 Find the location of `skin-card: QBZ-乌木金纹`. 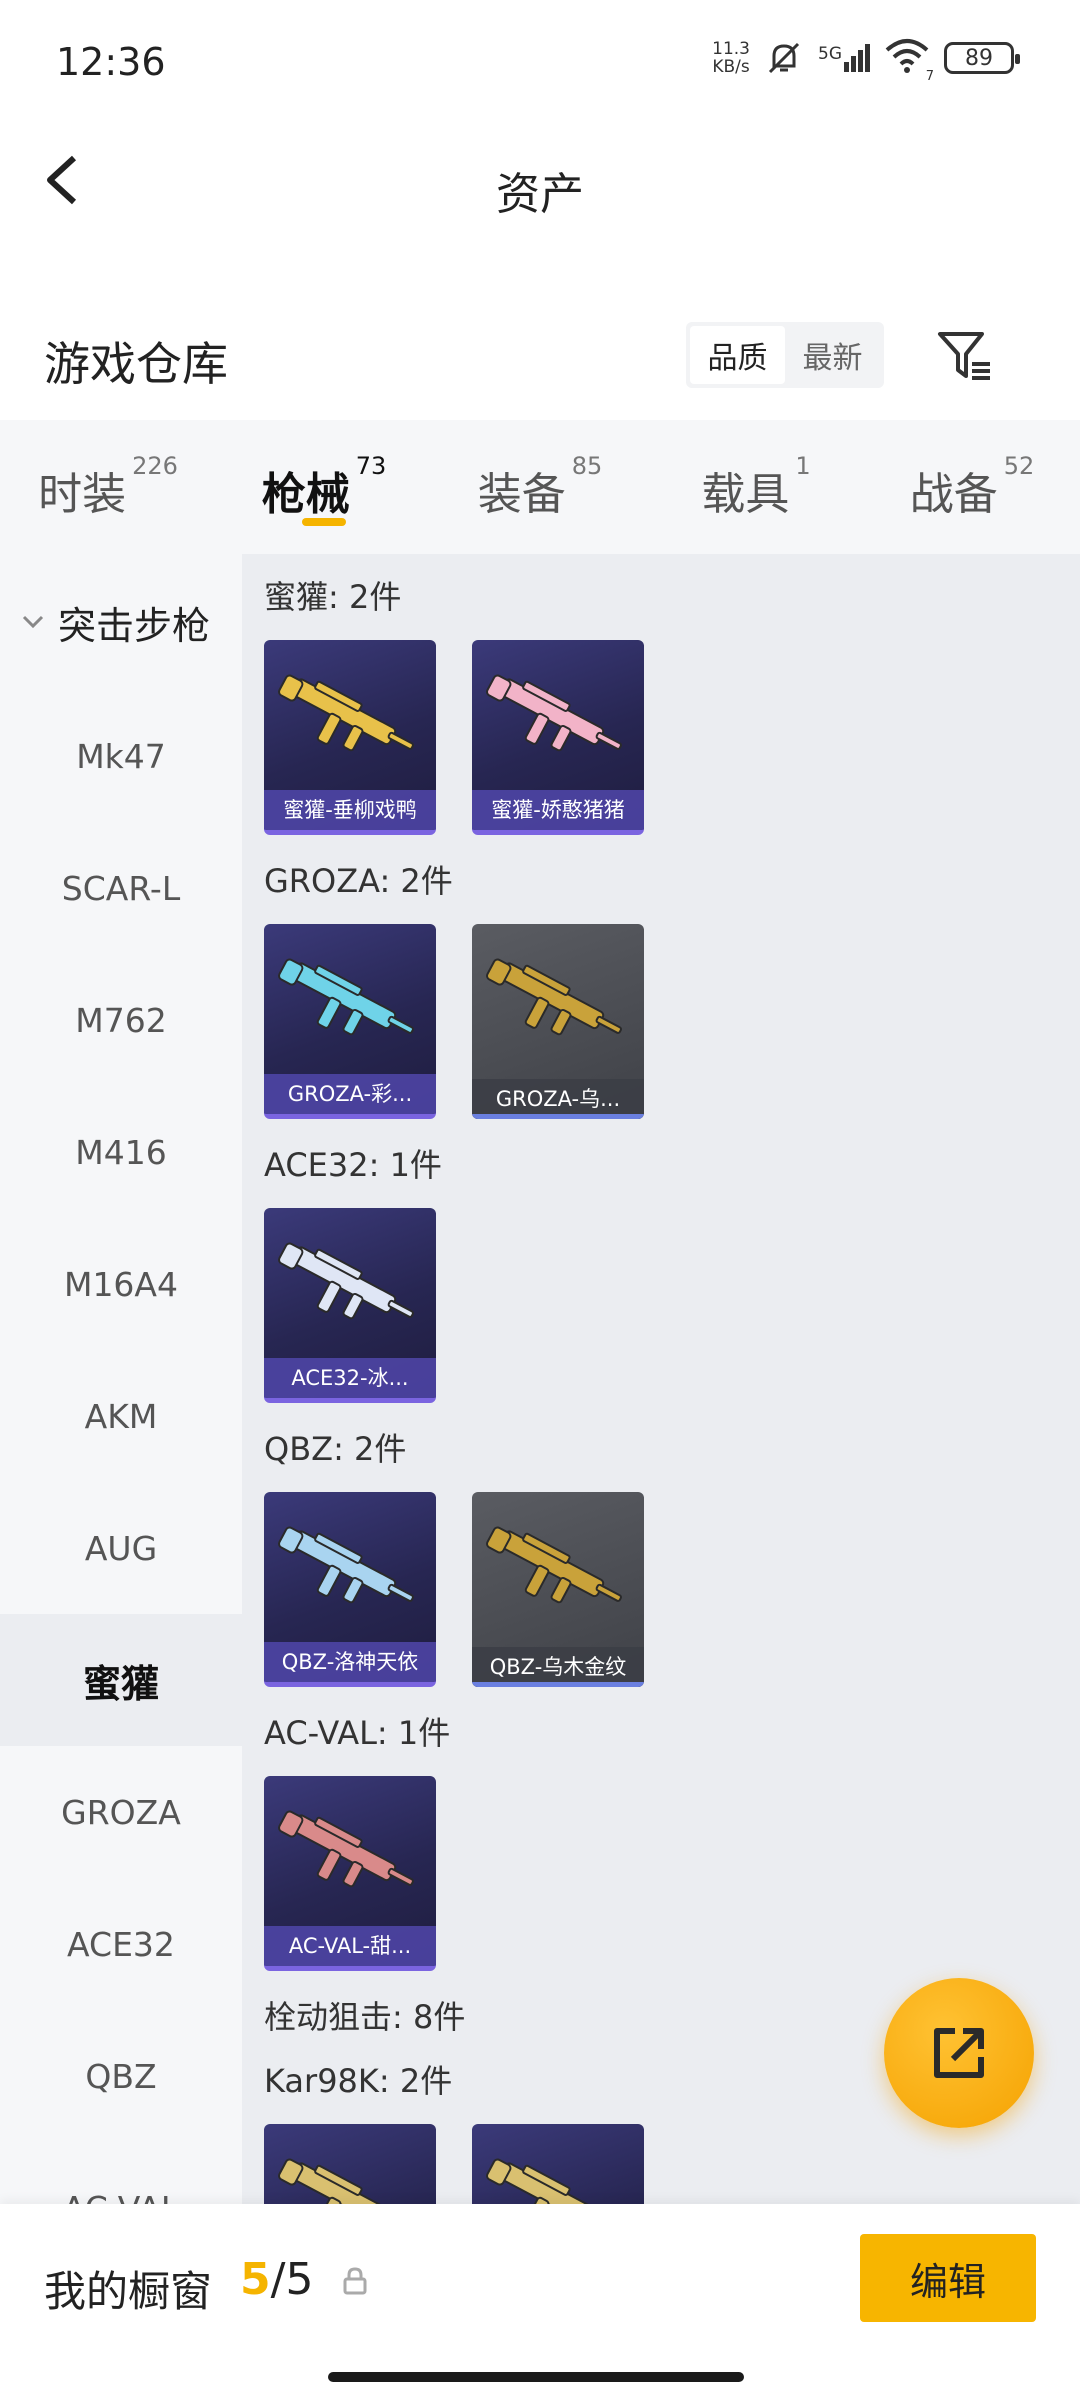

skin-card: QBZ-乌木金纹 is located at coordinates (558, 1589).